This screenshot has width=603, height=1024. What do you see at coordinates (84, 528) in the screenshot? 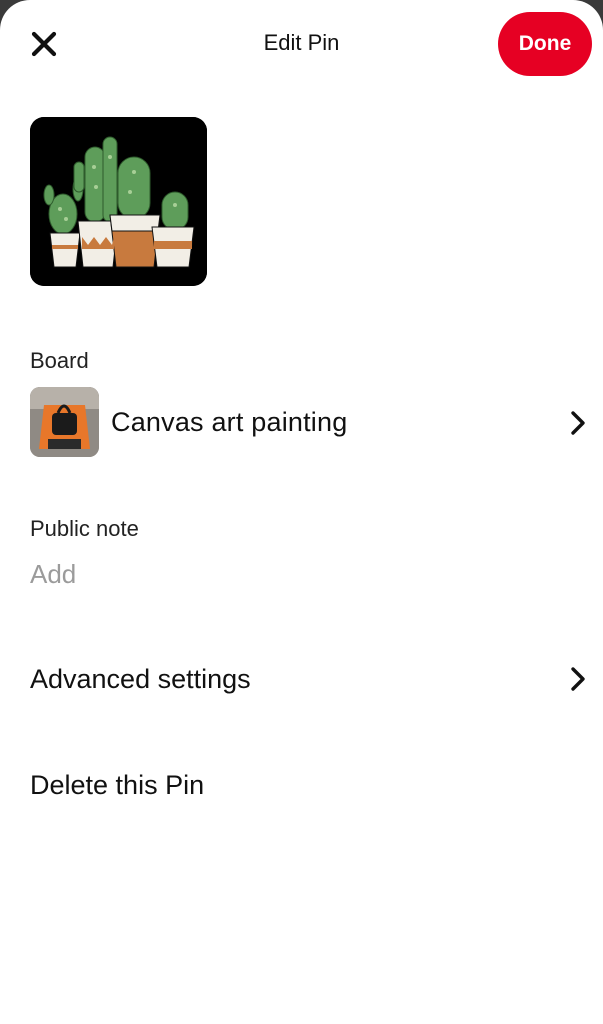
I see `public-note-label: Public note` at bounding box center [84, 528].